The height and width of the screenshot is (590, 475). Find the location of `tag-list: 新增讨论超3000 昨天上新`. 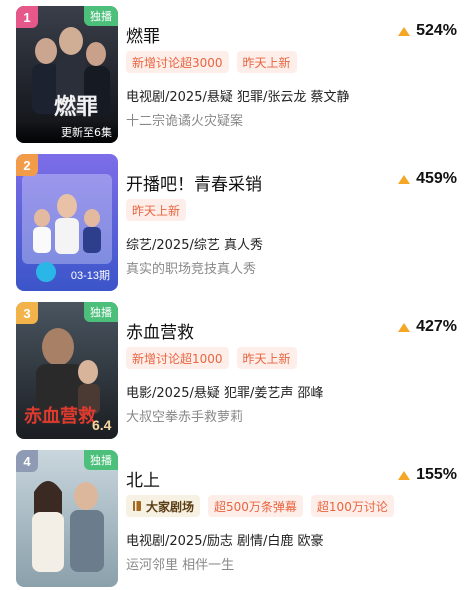

tag-list: 新增讨论超3000 昨天上新 is located at coordinates (211, 62).